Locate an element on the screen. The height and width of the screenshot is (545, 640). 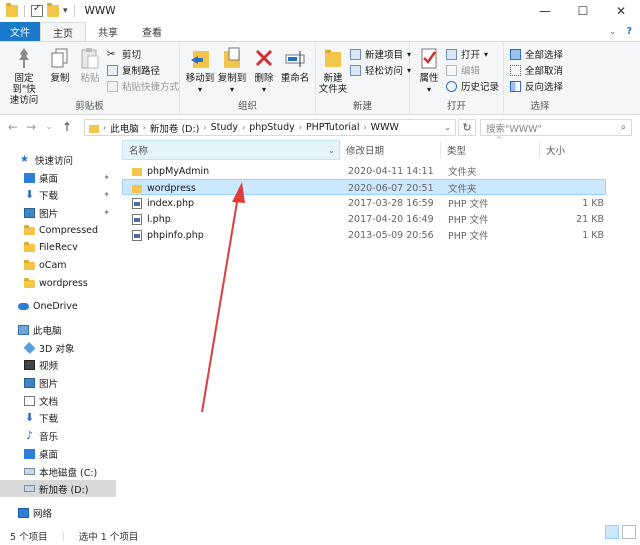
edit-button: 编辑 is located at coordinates (463, 70).